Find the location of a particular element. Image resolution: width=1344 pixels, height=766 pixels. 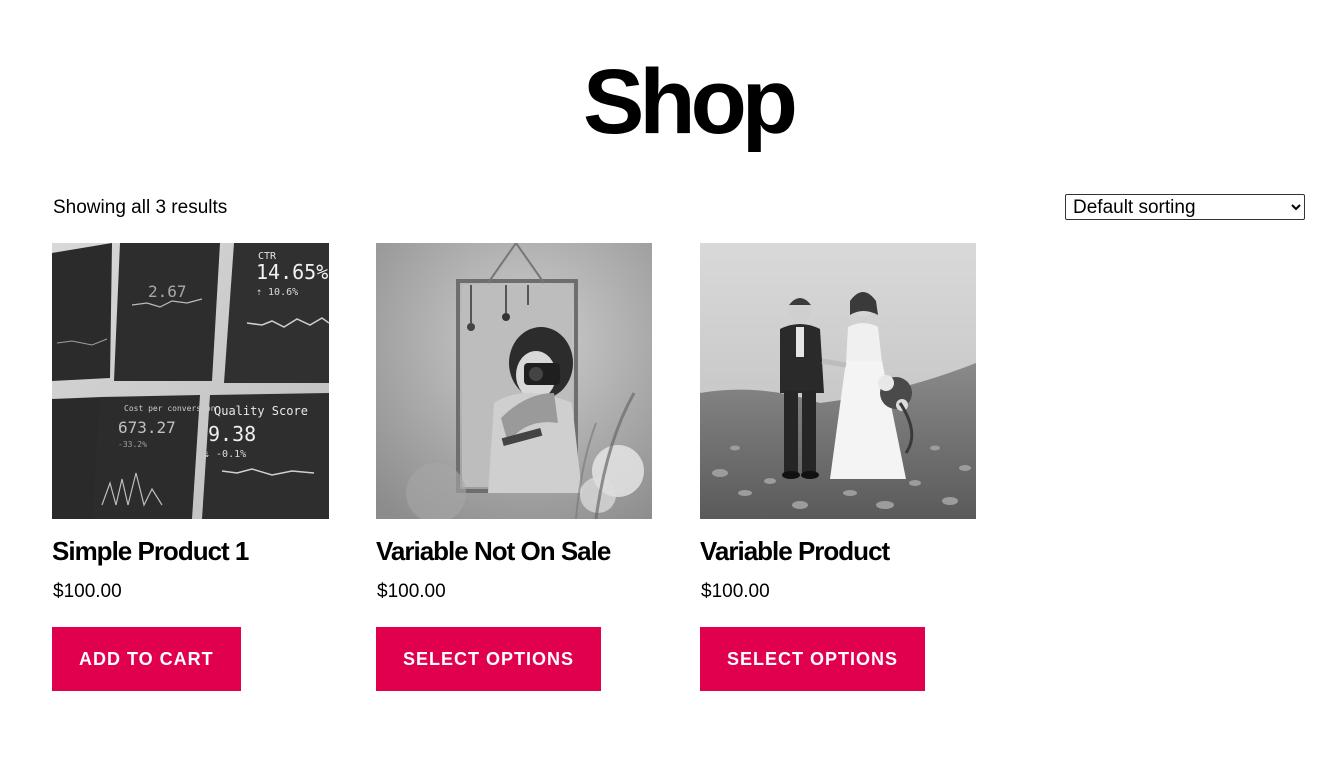

product-title: Variable Not On Sale is located at coordinates (493, 551).